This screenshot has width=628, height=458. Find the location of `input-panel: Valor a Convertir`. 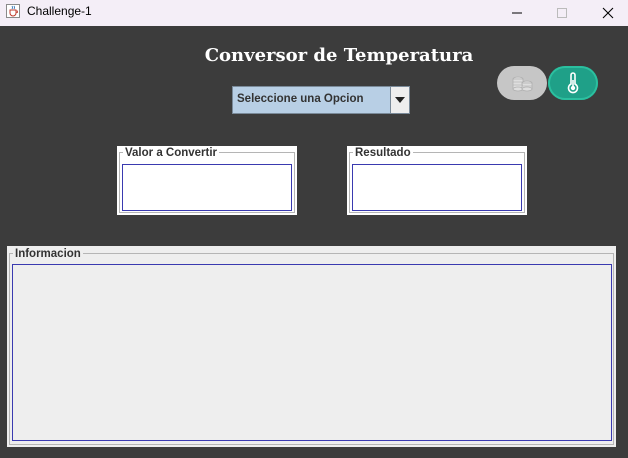

input-panel: Valor a Convertir is located at coordinates (207, 180).